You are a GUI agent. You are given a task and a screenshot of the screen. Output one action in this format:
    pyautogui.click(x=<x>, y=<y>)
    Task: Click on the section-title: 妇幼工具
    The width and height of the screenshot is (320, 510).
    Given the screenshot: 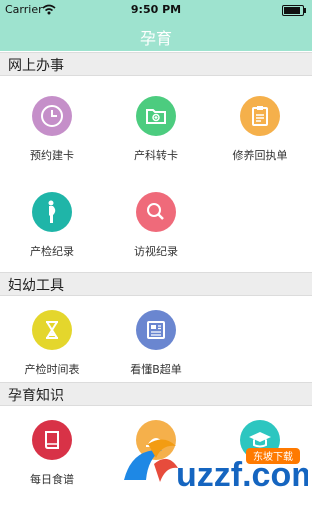 What is the action you would take?
    pyautogui.click(x=36, y=286)
    